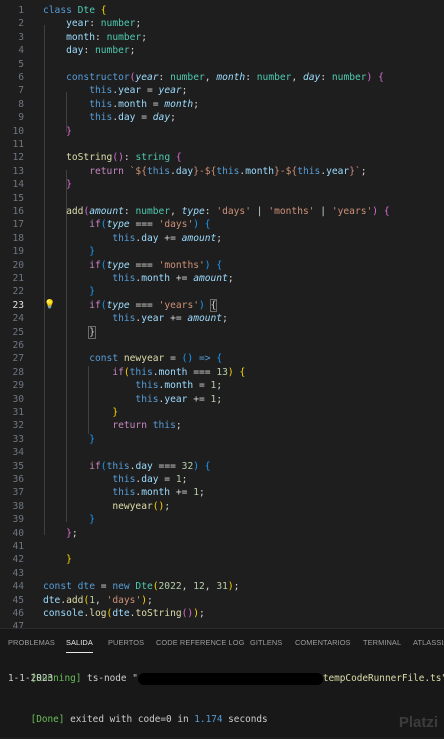 The height and width of the screenshot is (739, 444). Describe the element at coordinates (112, 425) in the screenshot. I see `code-text: return this;` at that location.